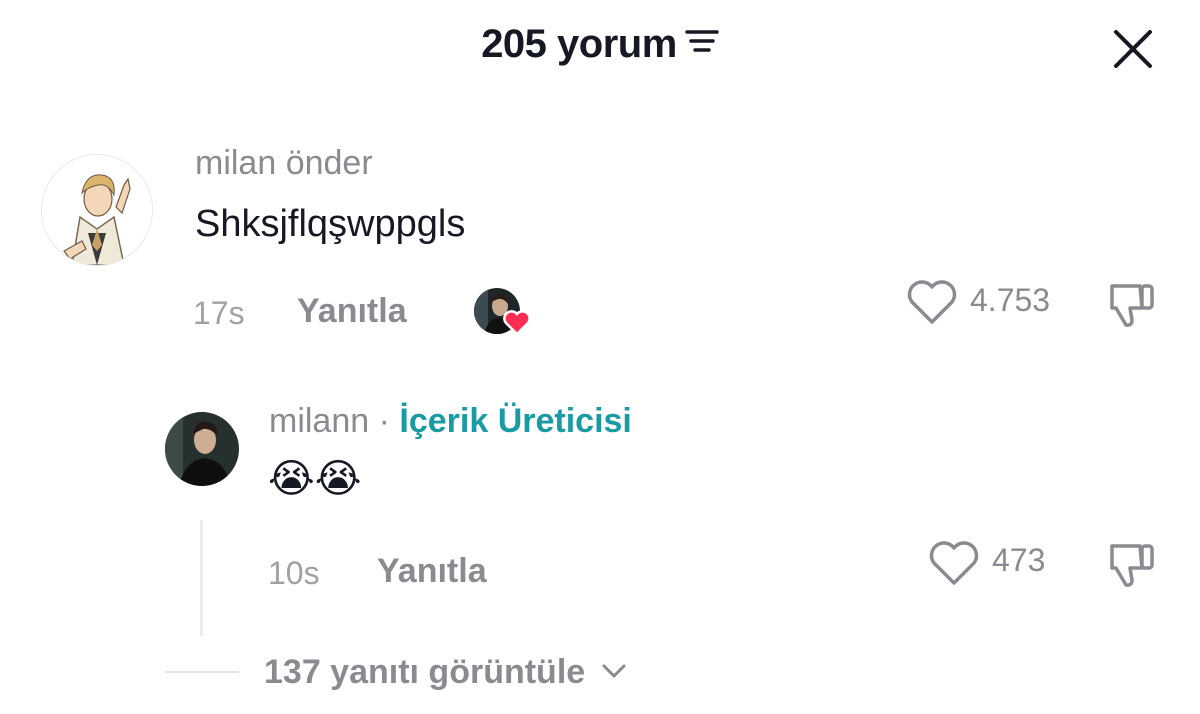 The height and width of the screenshot is (714, 1200). What do you see at coordinates (614, 671) in the screenshot?
I see `chevron-down-icon` at bounding box center [614, 671].